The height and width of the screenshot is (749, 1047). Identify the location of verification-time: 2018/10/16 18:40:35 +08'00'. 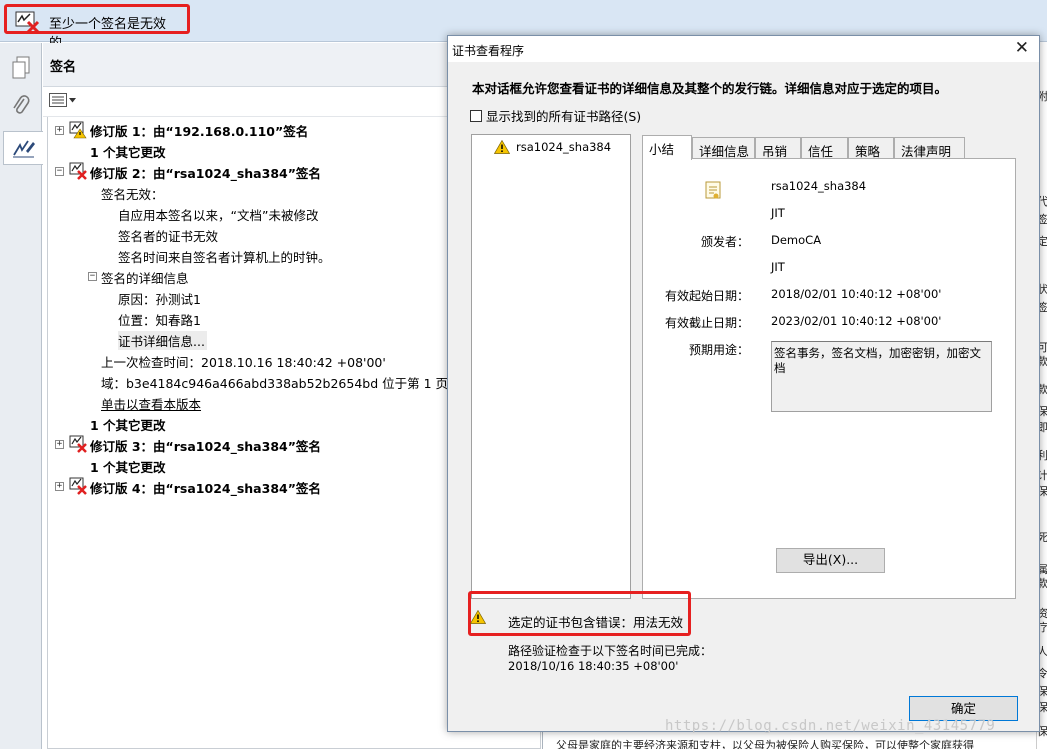
(593, 666).